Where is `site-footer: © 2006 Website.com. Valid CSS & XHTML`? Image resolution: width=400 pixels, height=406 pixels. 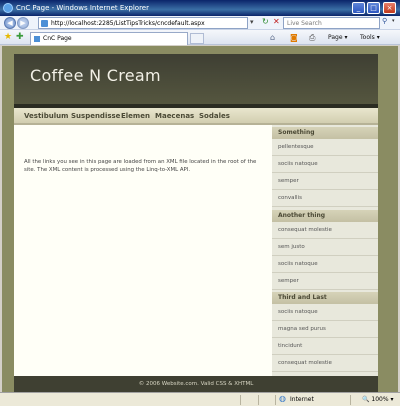
site-footer: © 2006 Website.com. Valid CSS & XHTML is located at coordinates (196, 384).